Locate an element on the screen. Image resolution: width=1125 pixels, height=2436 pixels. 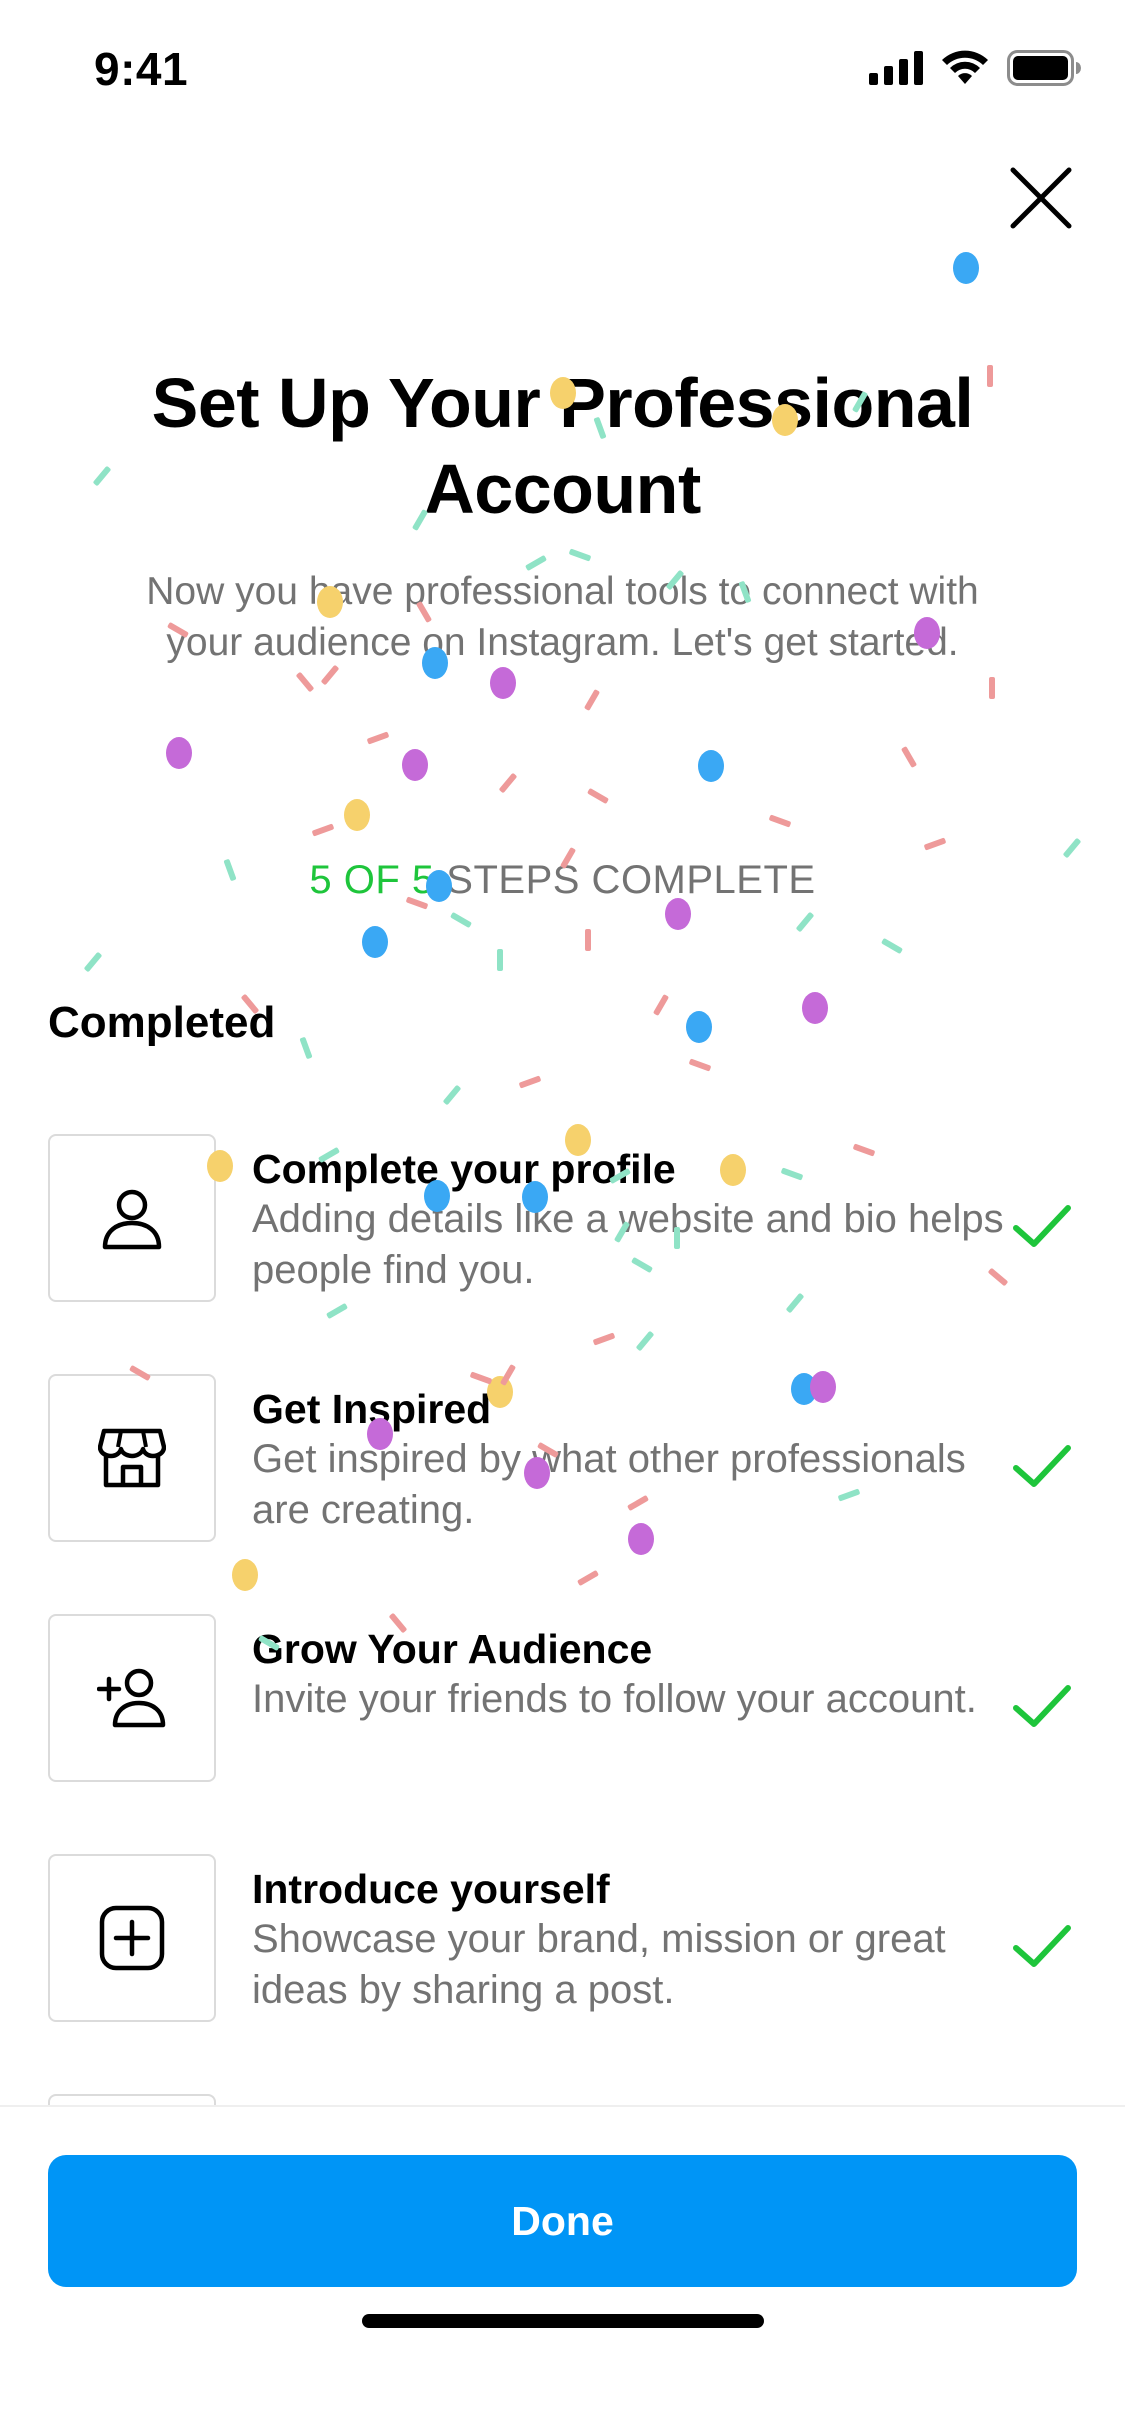
person-icon is located at coordinates (132, 1219).